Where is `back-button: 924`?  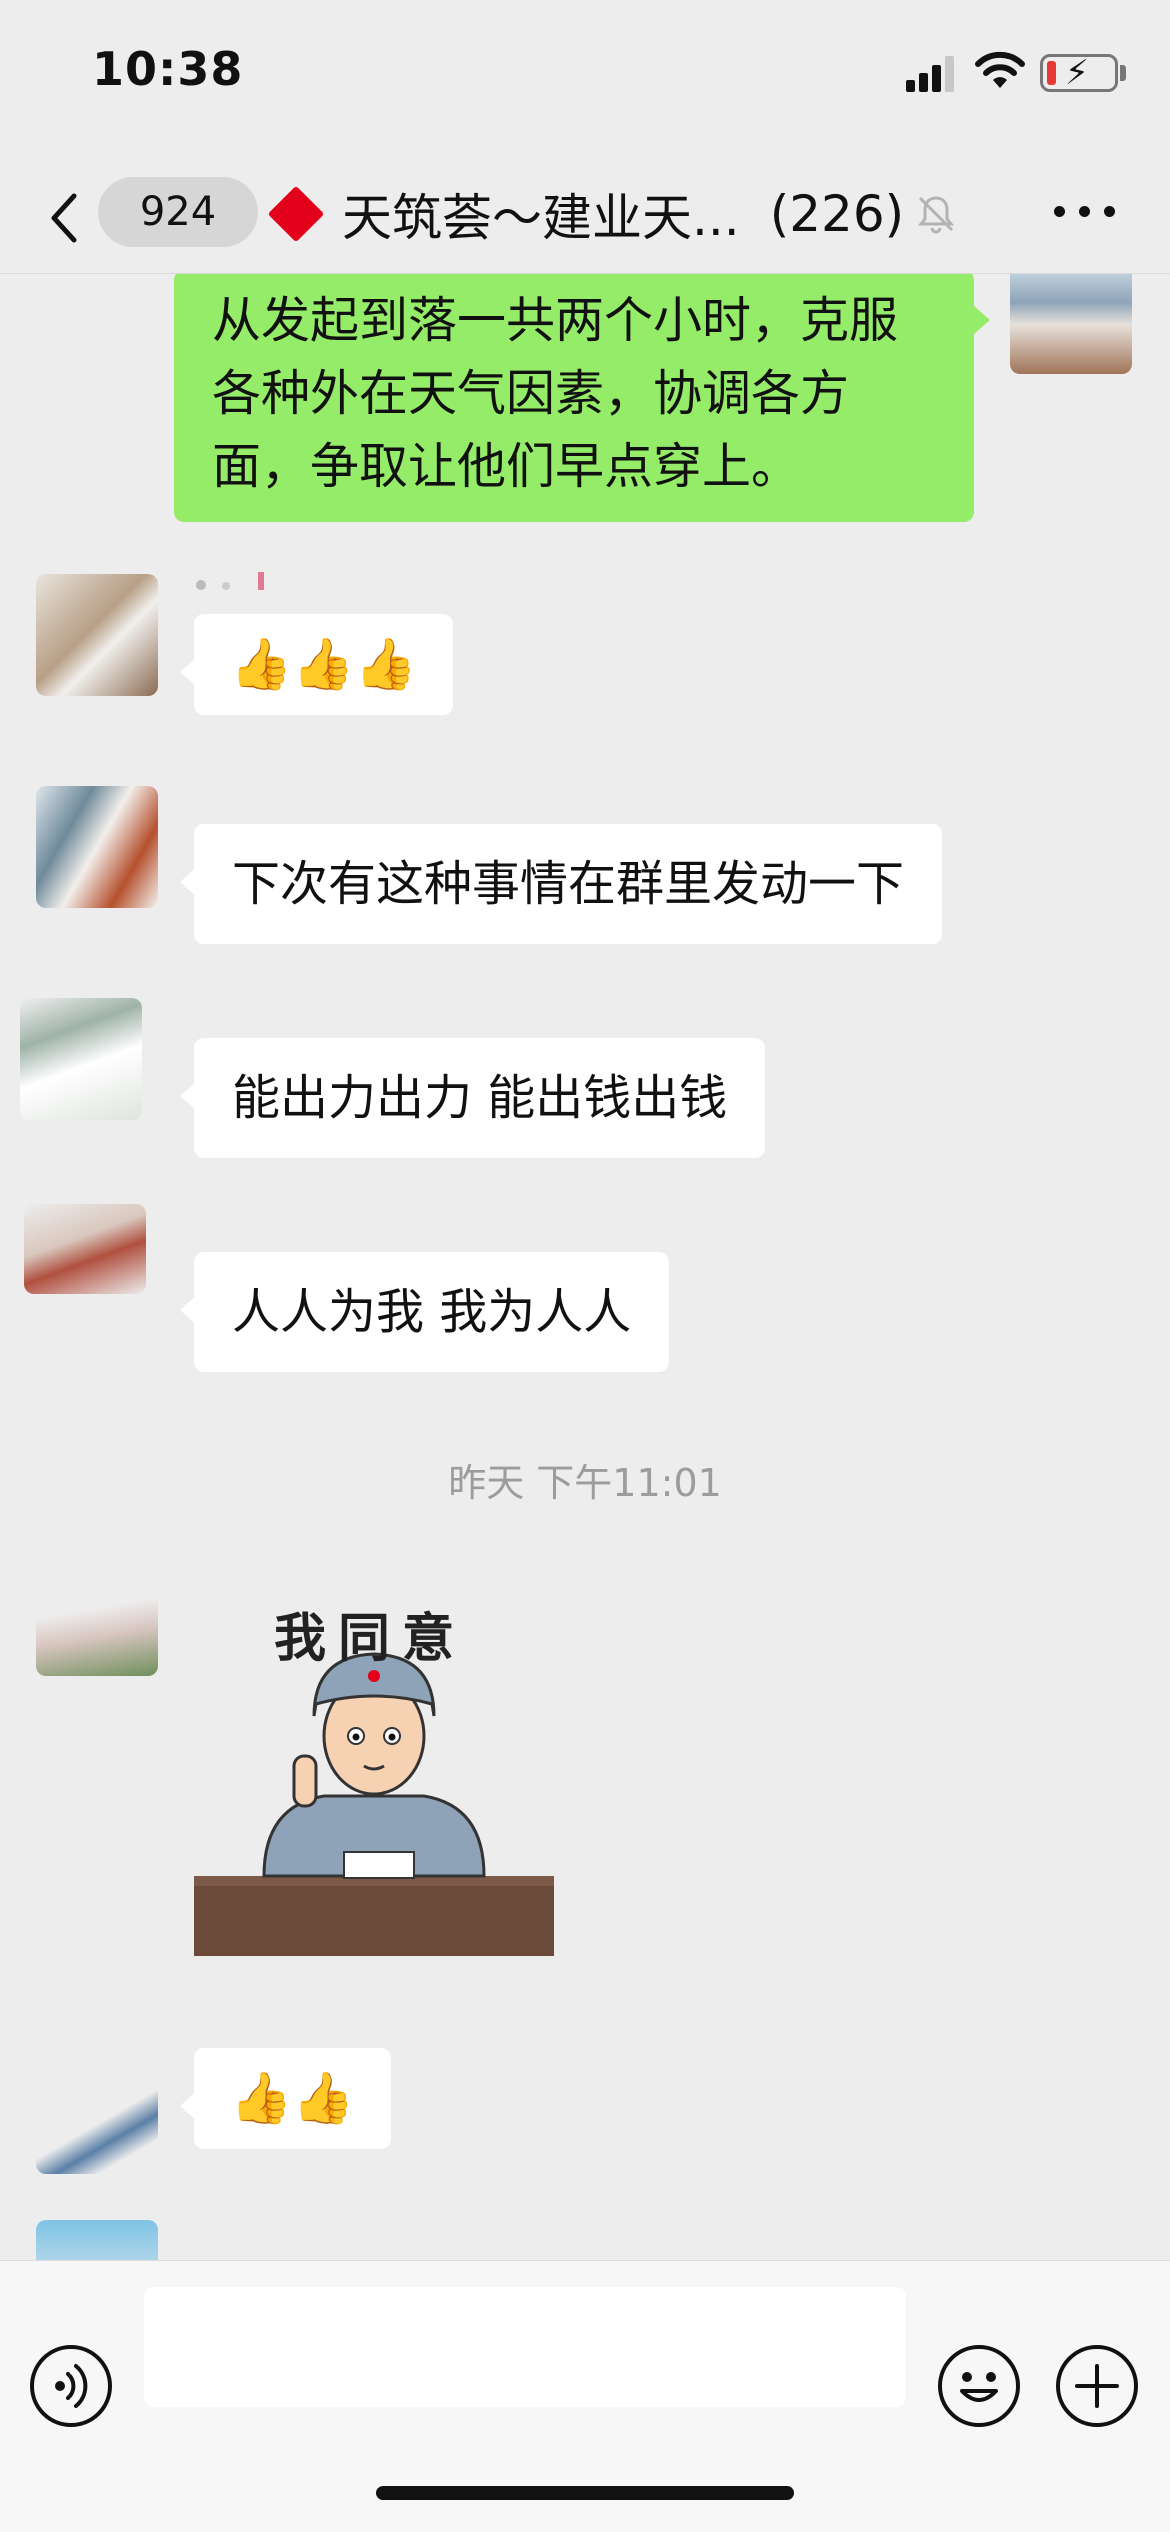
back-button: 924 is located at coordinates (149, 212).